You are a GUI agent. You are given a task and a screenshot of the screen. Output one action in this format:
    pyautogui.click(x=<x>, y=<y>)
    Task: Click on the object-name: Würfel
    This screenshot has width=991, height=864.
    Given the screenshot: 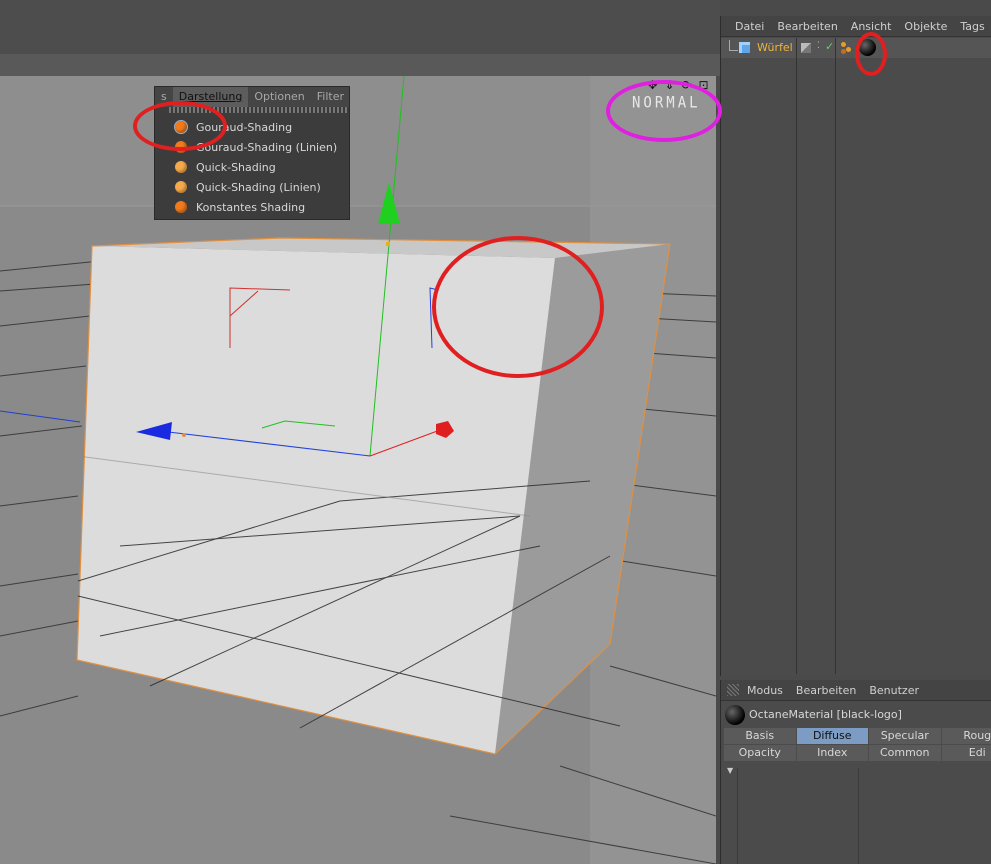 What is the action you would take?
    pyautogui.click(x=775, y=47)
    